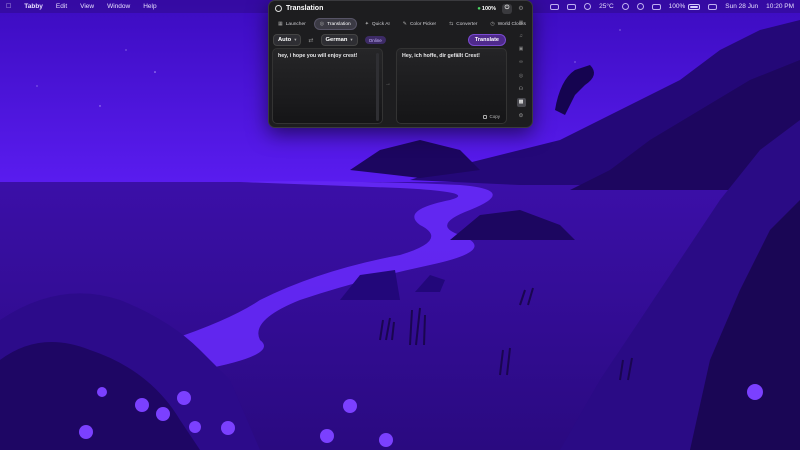 The image size is (800, 450). Describe the element at coordinates (507, 8) in the screenshot. I see `power-button: ⏻` at that location.